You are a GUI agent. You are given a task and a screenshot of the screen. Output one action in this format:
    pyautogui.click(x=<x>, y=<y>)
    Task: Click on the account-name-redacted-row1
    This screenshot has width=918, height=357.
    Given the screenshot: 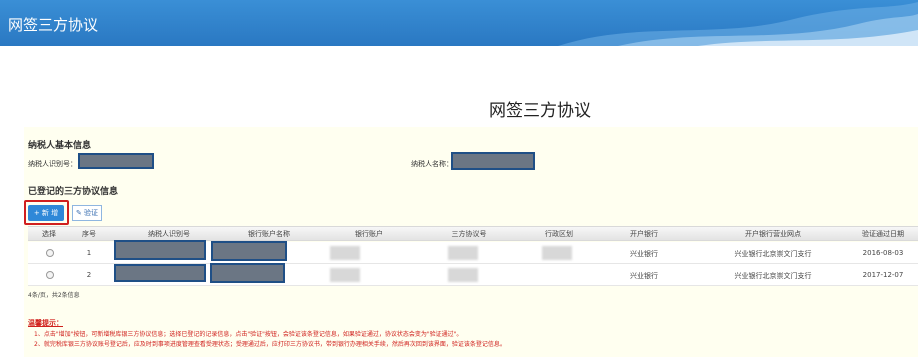 What is the action you would take?
    pyautogui.click(x=249, y=251)
    